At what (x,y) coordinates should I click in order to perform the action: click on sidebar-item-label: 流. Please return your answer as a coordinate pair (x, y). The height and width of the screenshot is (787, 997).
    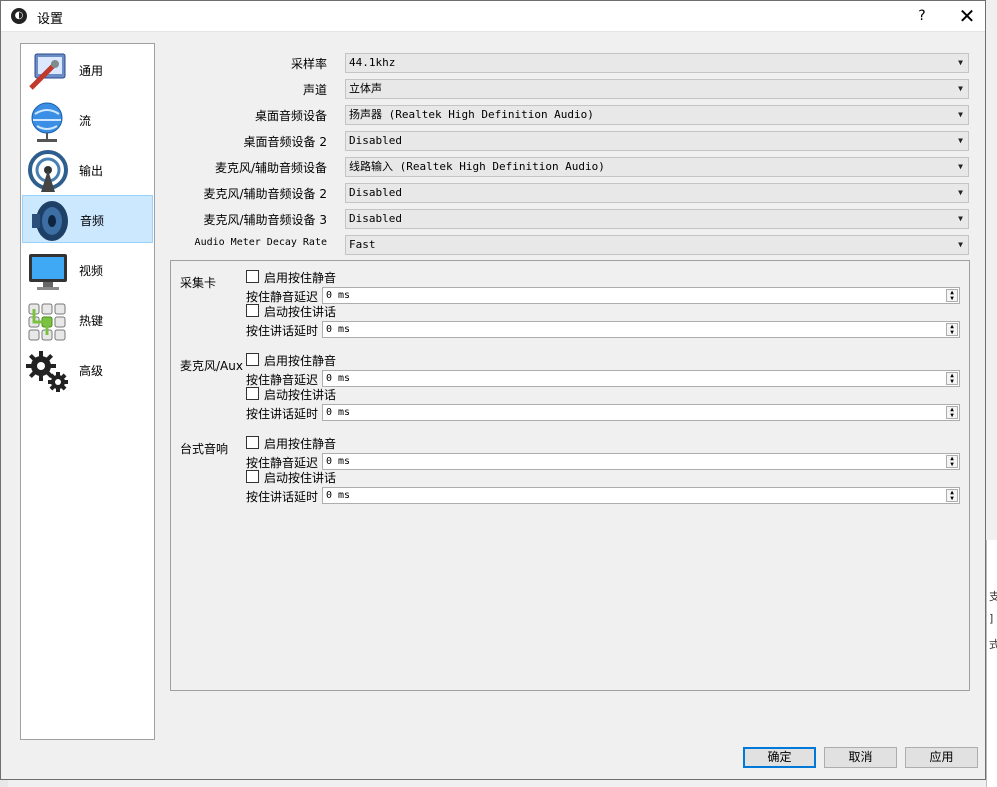
    Looking at the image, I should click on (85, 121).